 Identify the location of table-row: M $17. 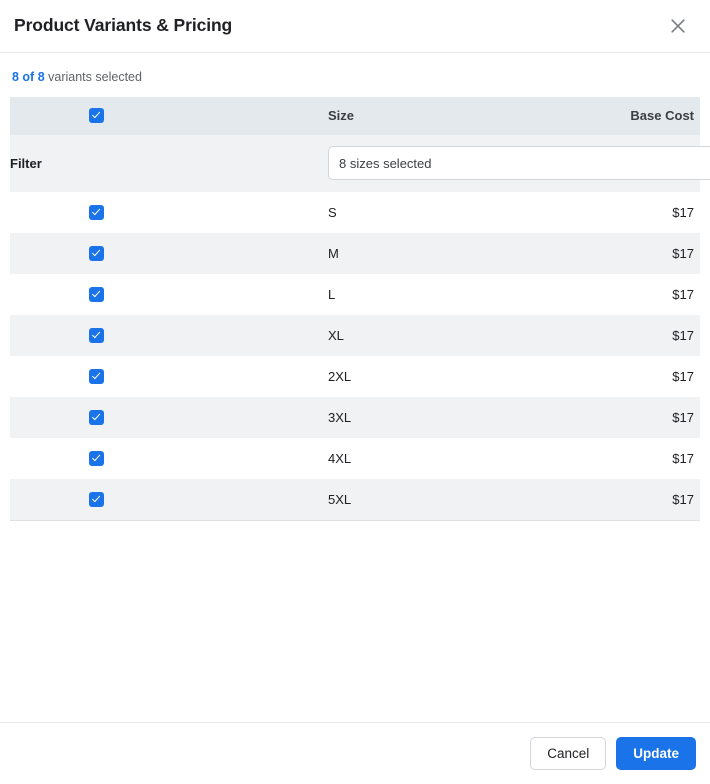
(355, 253).